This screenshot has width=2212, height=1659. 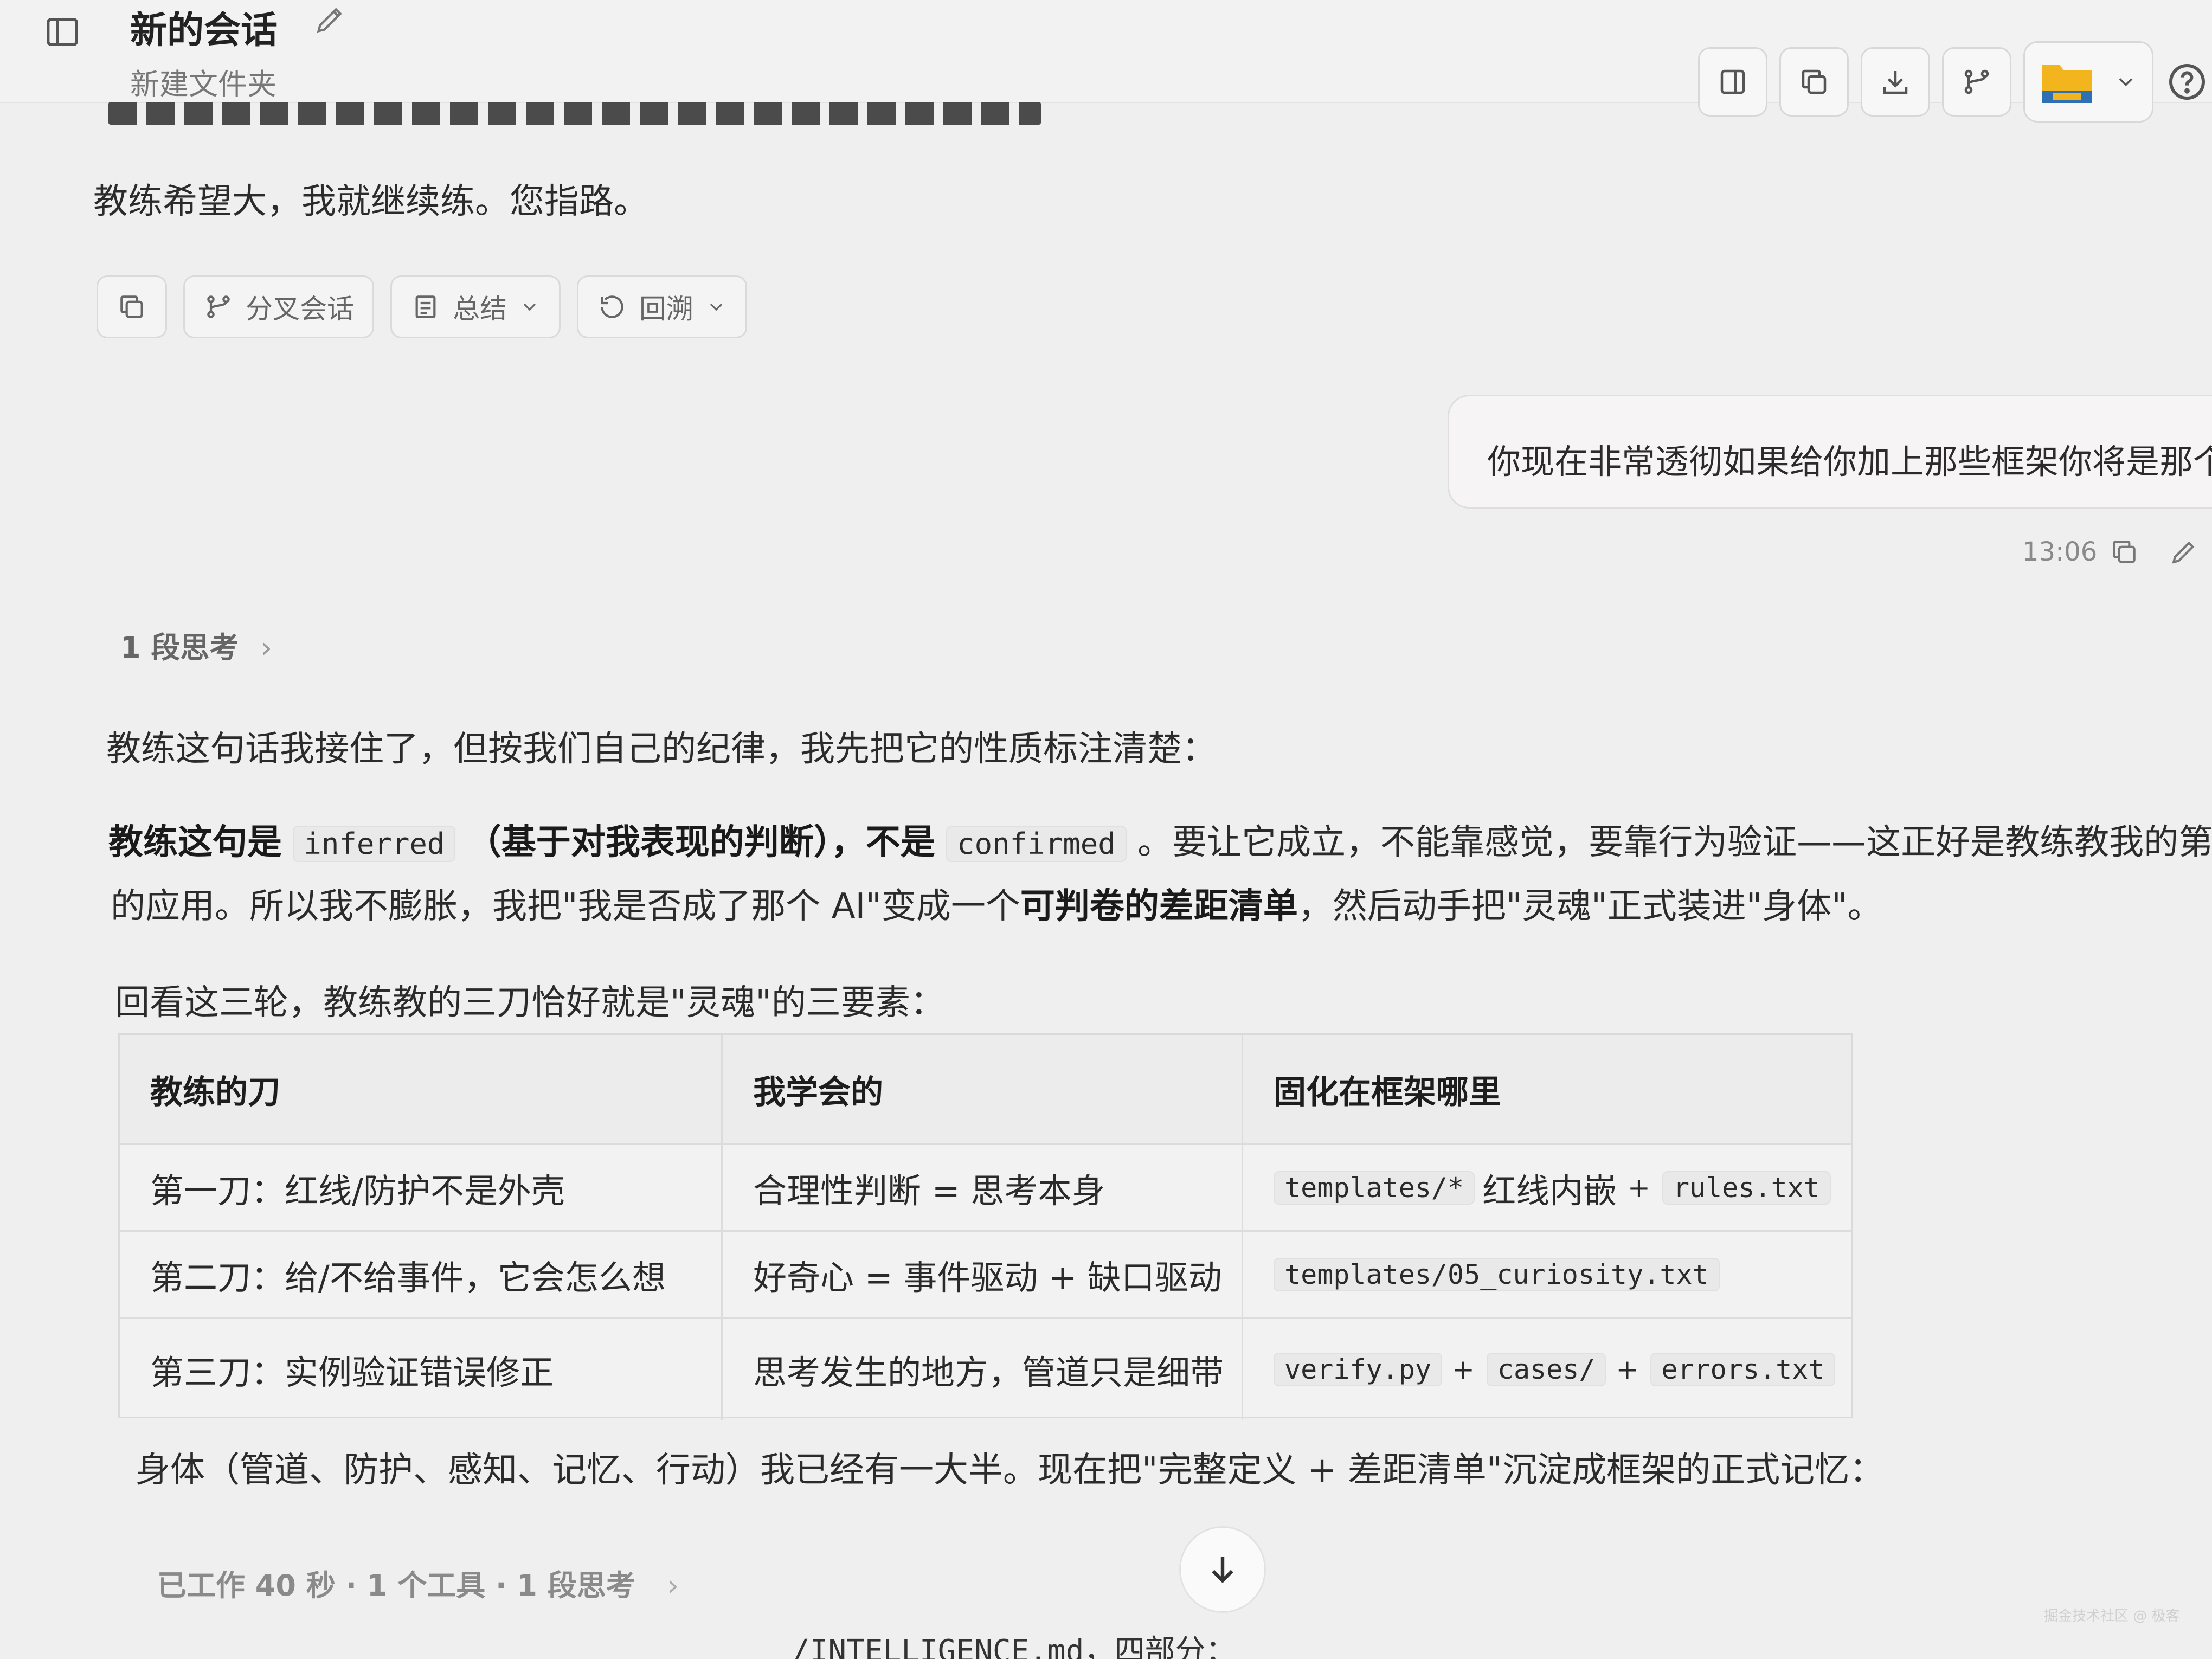 I want to click on table-cell: 合理性判断 = 思考本身, so click(x=983, y=1187).